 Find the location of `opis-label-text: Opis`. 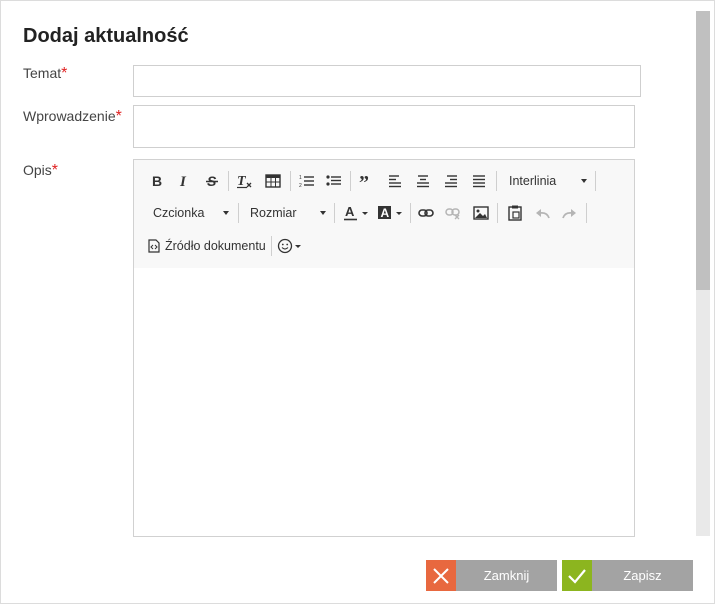

opis-label-text: Opis is located at coordinates (37, 170).